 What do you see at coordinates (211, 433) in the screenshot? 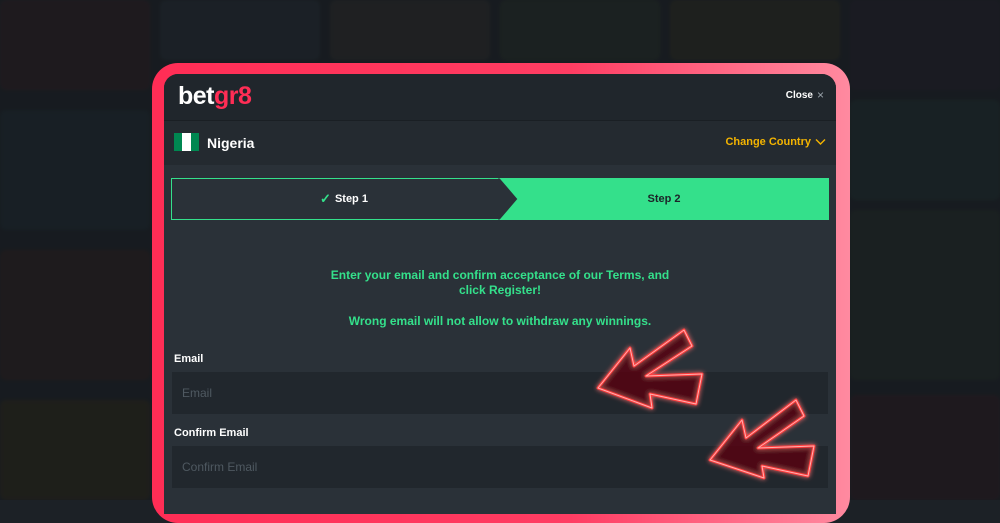
I see `confirm-email-label: Confirm Email` at bounding box center [211, 433].